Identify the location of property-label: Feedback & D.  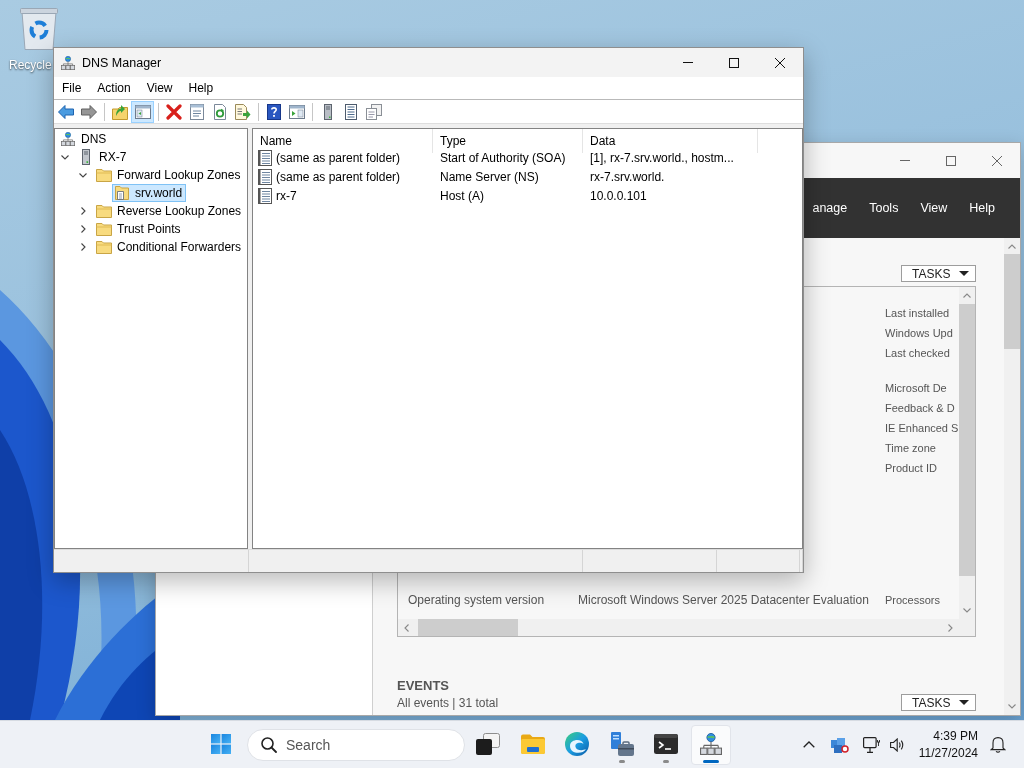
(920, 408).